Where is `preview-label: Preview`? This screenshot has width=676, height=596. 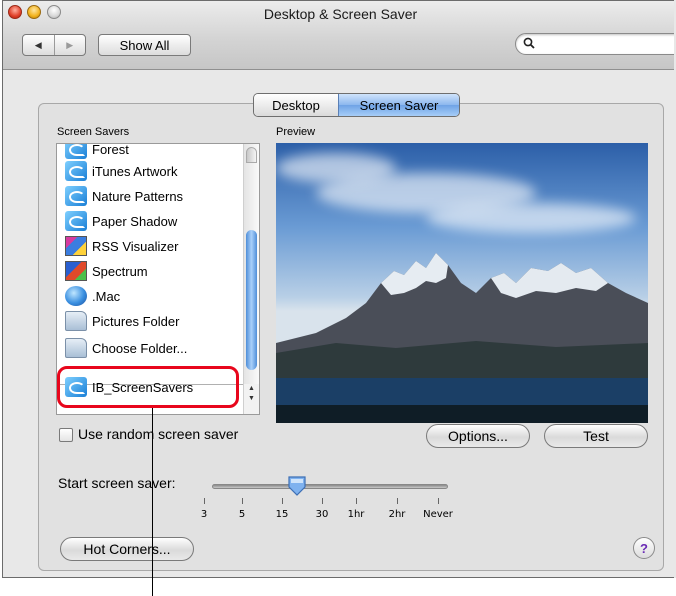
preview-label: Preview is located at coordinates (296, 132).